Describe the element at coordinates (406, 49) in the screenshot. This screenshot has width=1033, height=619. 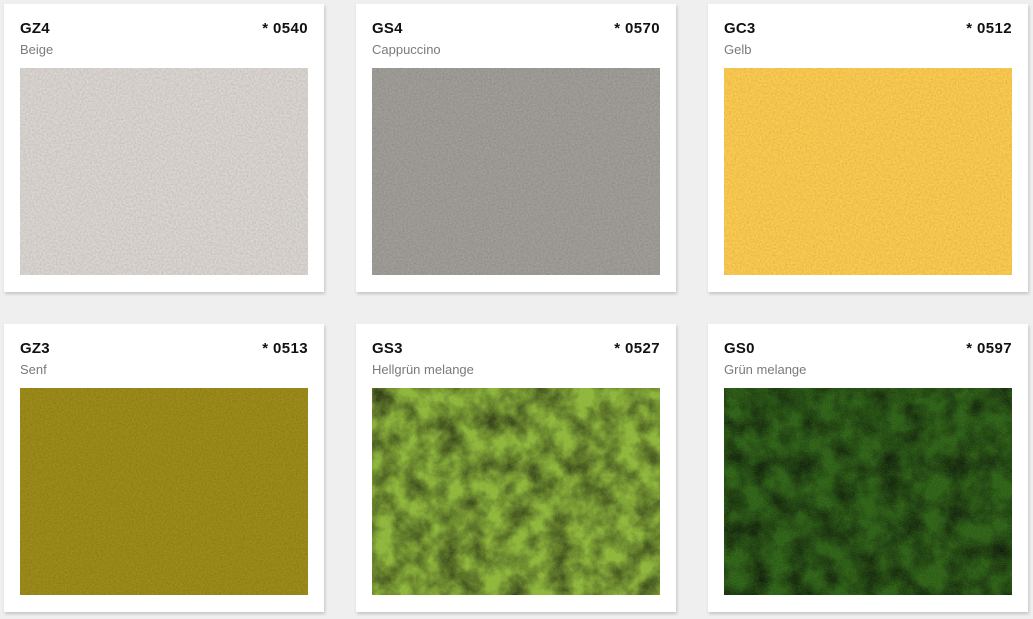
I see `swatch-name: Cappuccino` at that location.